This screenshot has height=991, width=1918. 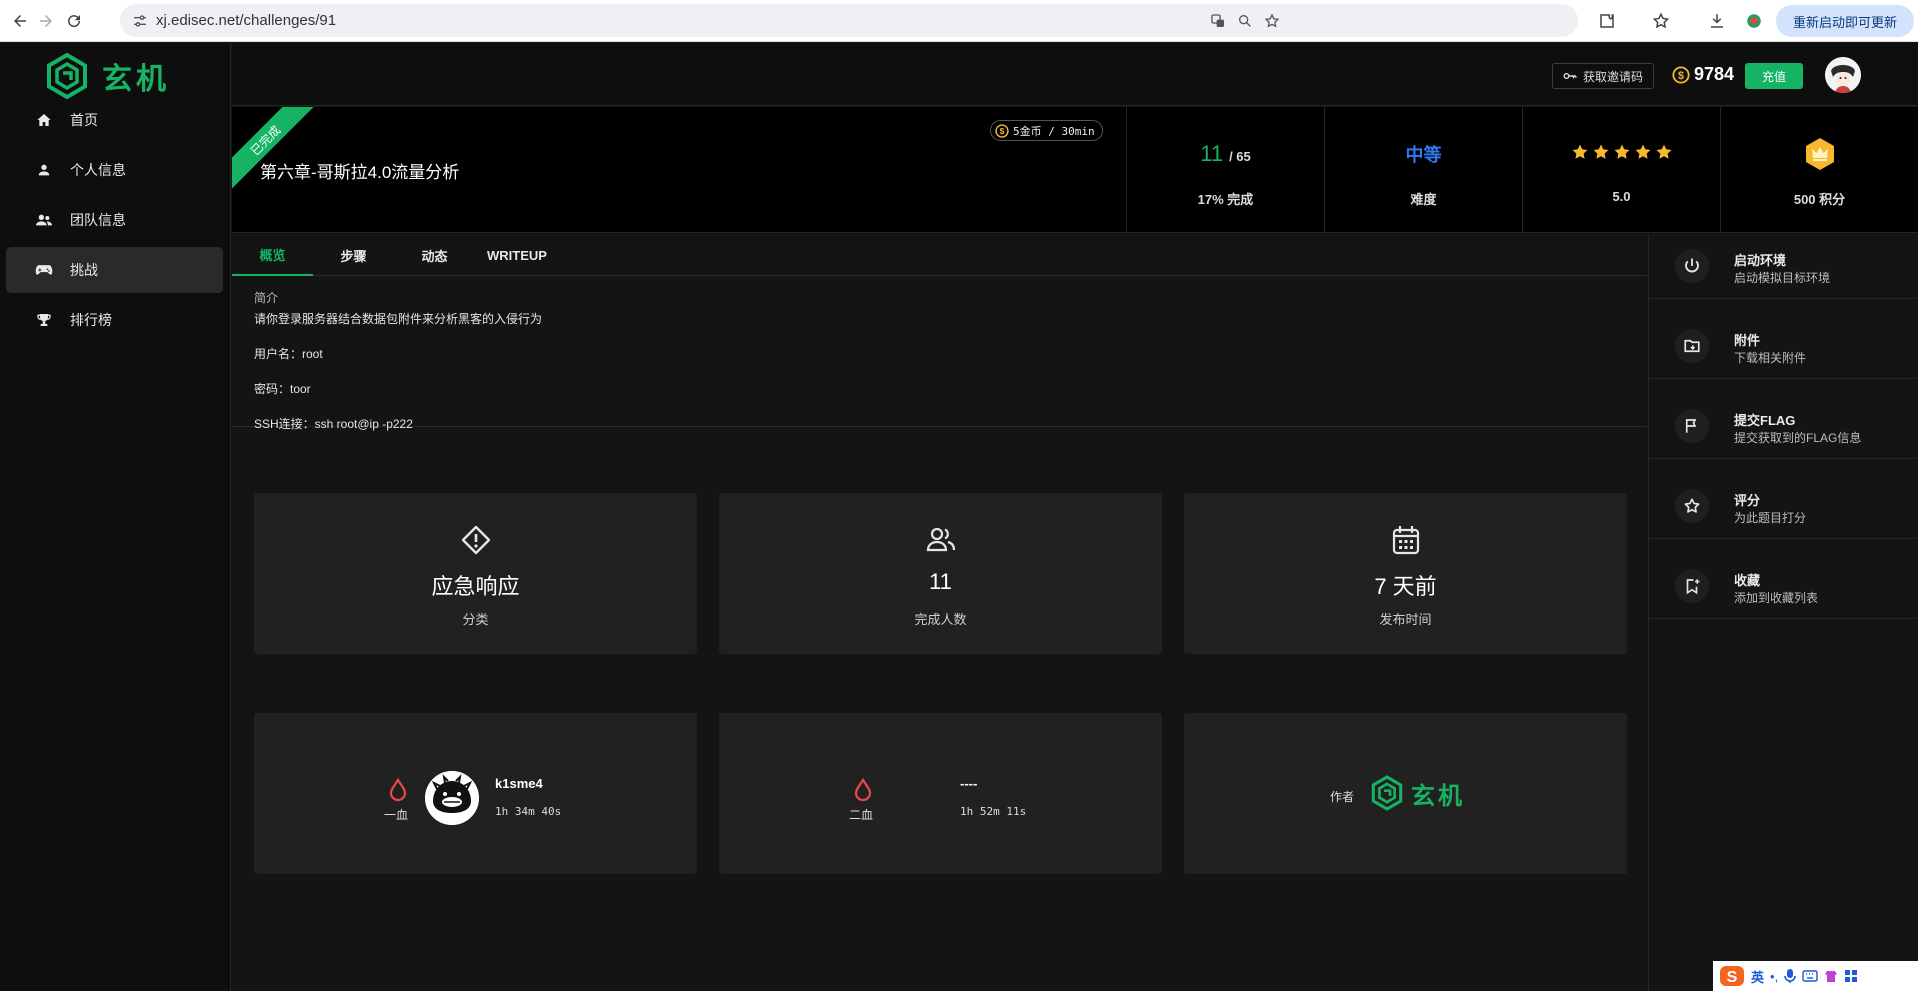 What do you see at coordinates (1783, 506) in the screenshot?
I see `rate-action: 评分 为此题目打分` at bounding box center [1783, 506].